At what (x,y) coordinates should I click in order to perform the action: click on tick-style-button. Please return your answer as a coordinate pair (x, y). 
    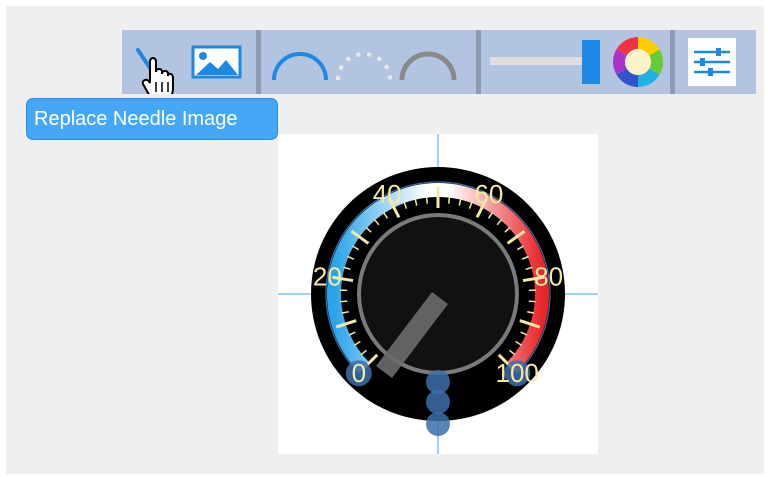
    Looking at the image, I should click on (364, 62).